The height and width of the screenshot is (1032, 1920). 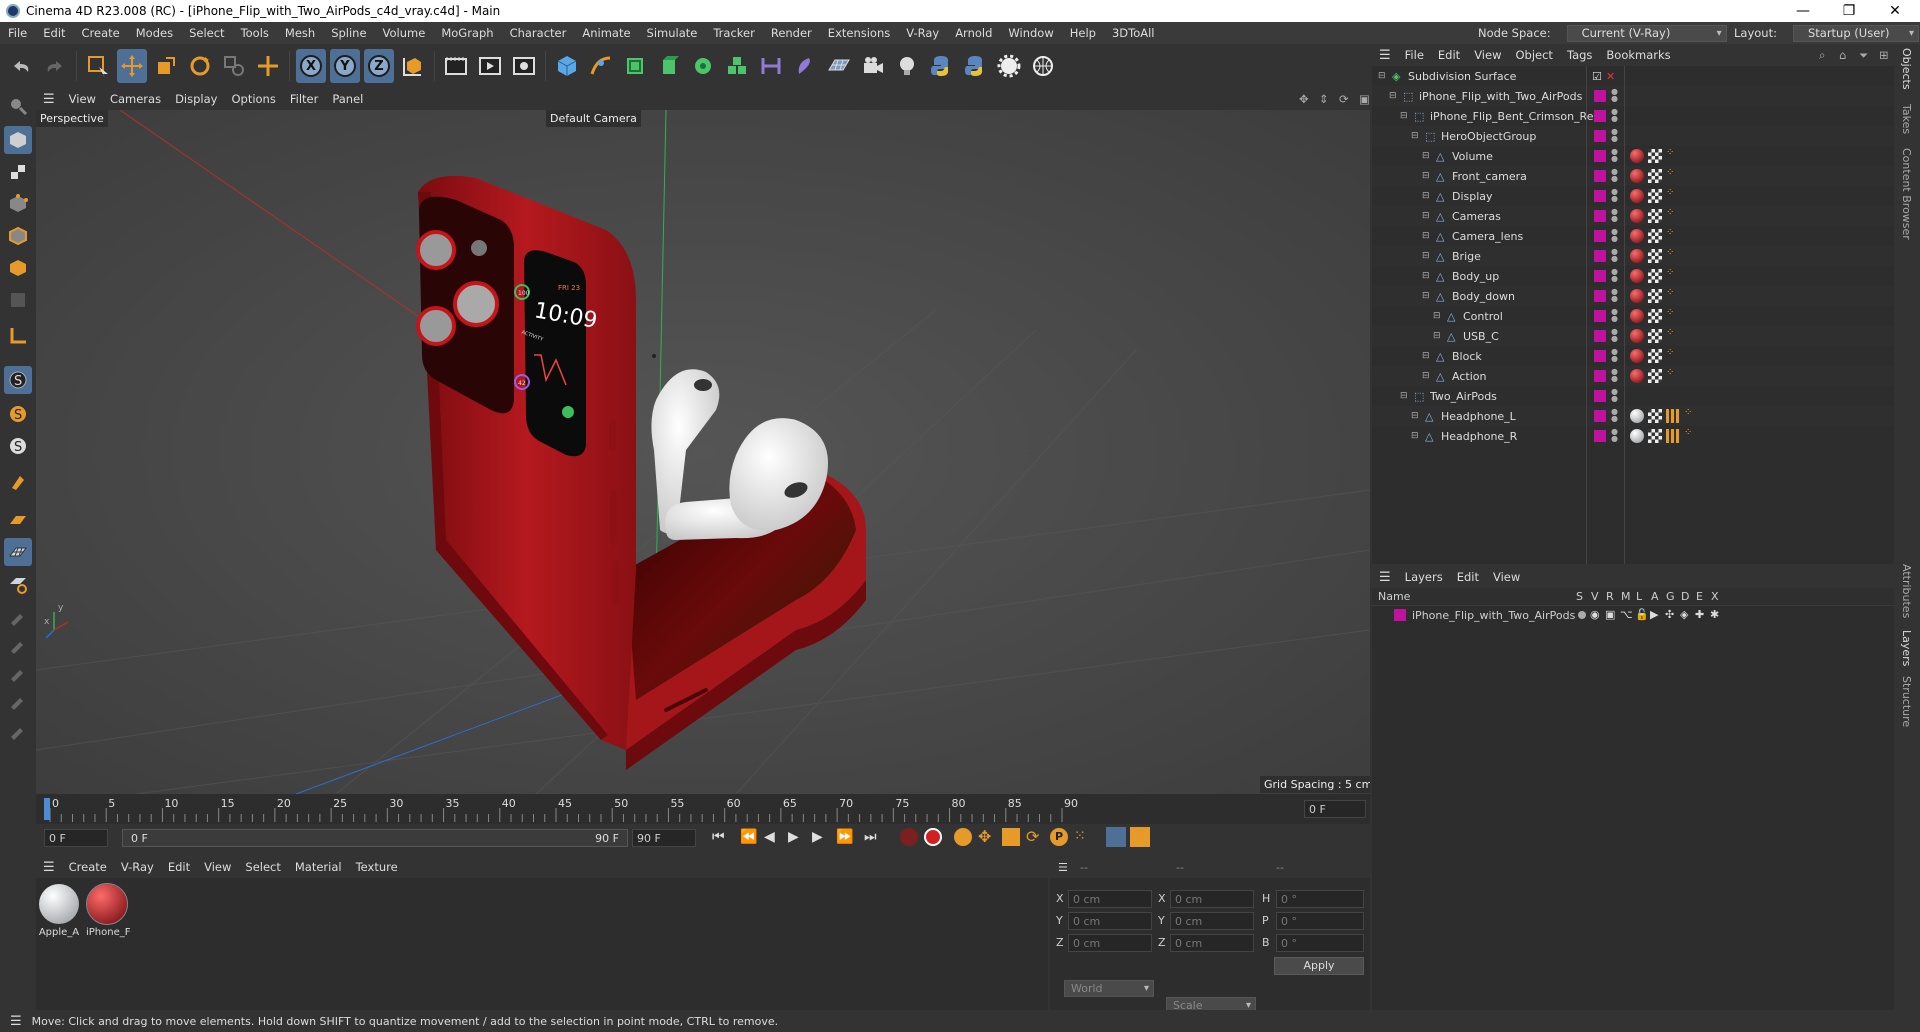 I want to click on coord-space-dropdown: World, so click(x=1109, y=988).